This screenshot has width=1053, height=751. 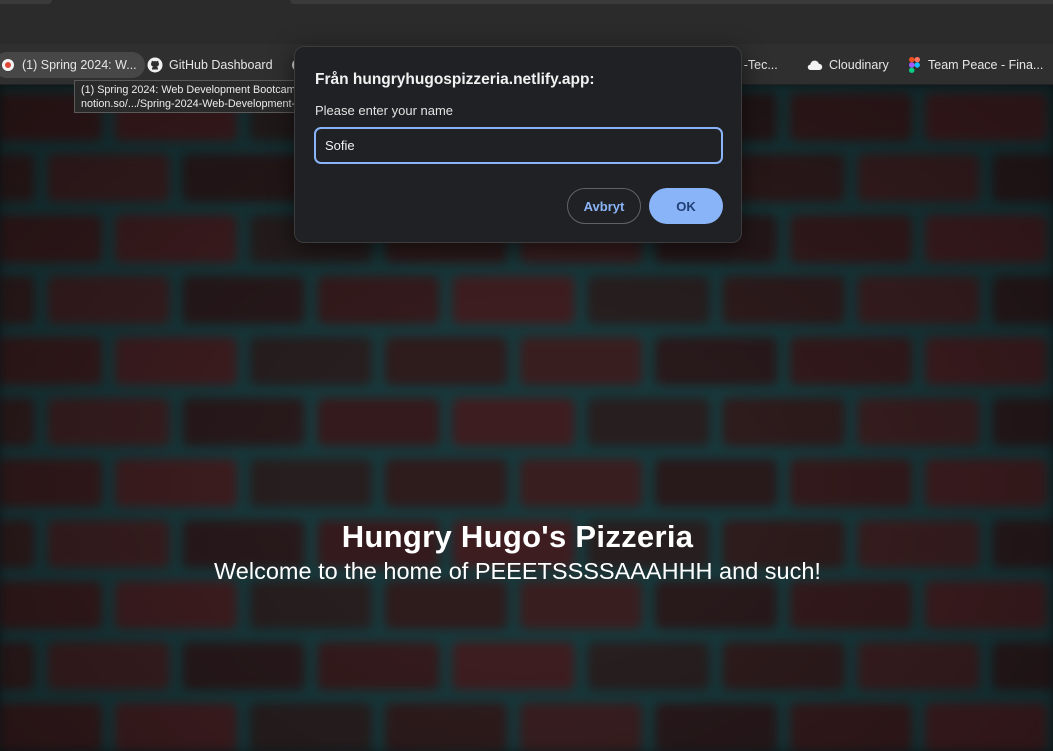 I want to click on figma-icon, so click(x=914, y=65).